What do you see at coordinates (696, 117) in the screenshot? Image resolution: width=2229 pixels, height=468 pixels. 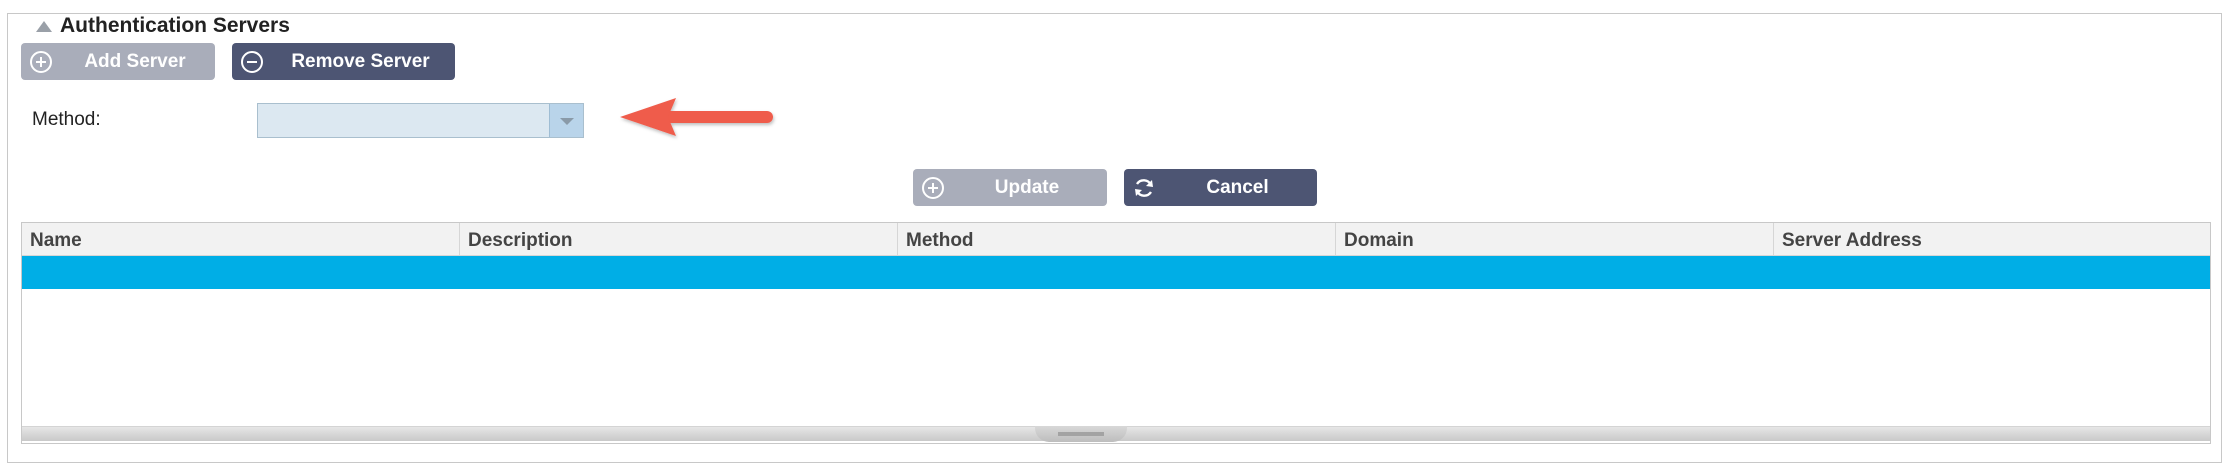 I see `annotation-arrow-icon` at bounding box center [696, 117].